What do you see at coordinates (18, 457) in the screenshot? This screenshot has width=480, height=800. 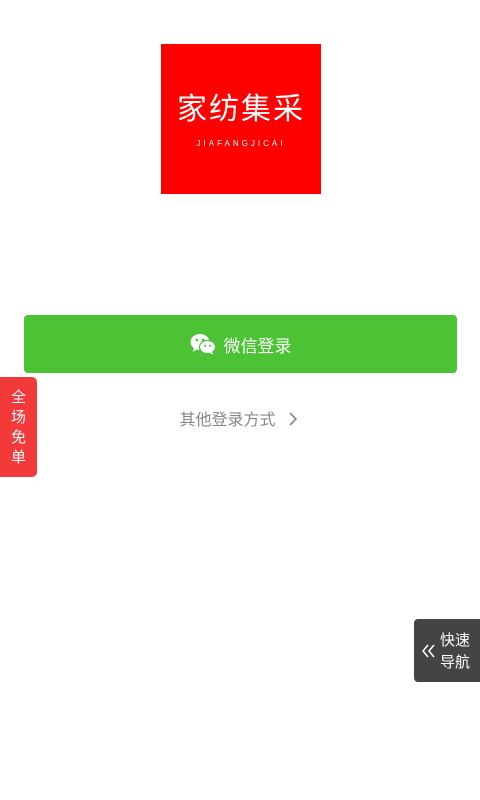 I see `badge-char: 单` at bounding box center [18, 457].